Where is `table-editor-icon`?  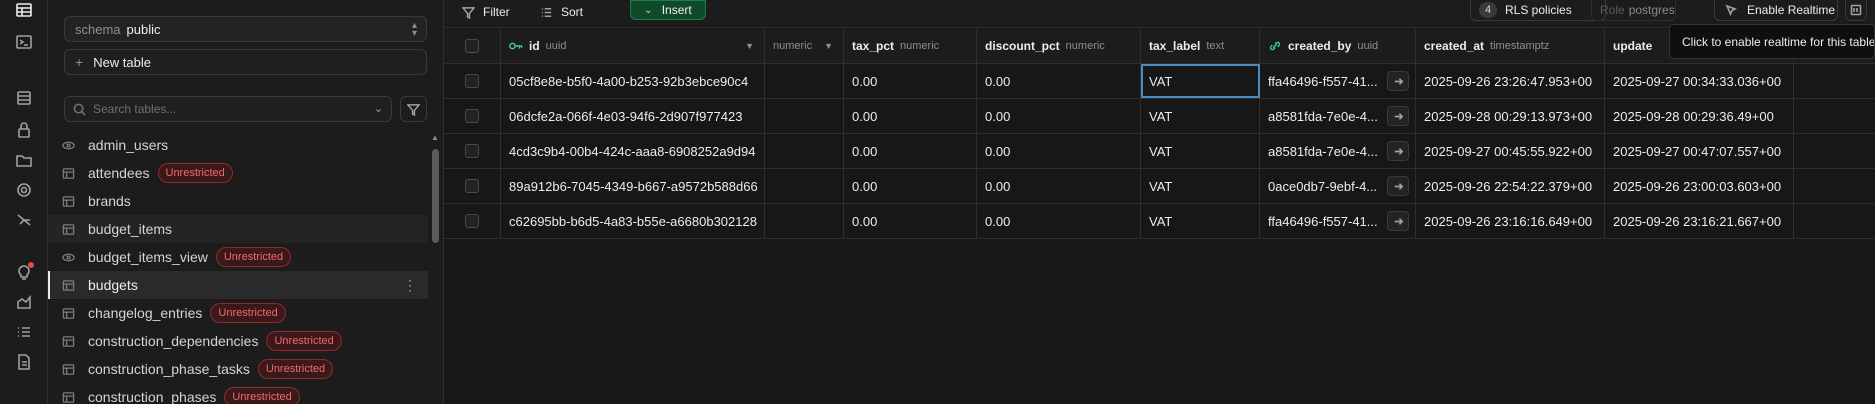
table-editor-icon is located at coordinates (24, 10).